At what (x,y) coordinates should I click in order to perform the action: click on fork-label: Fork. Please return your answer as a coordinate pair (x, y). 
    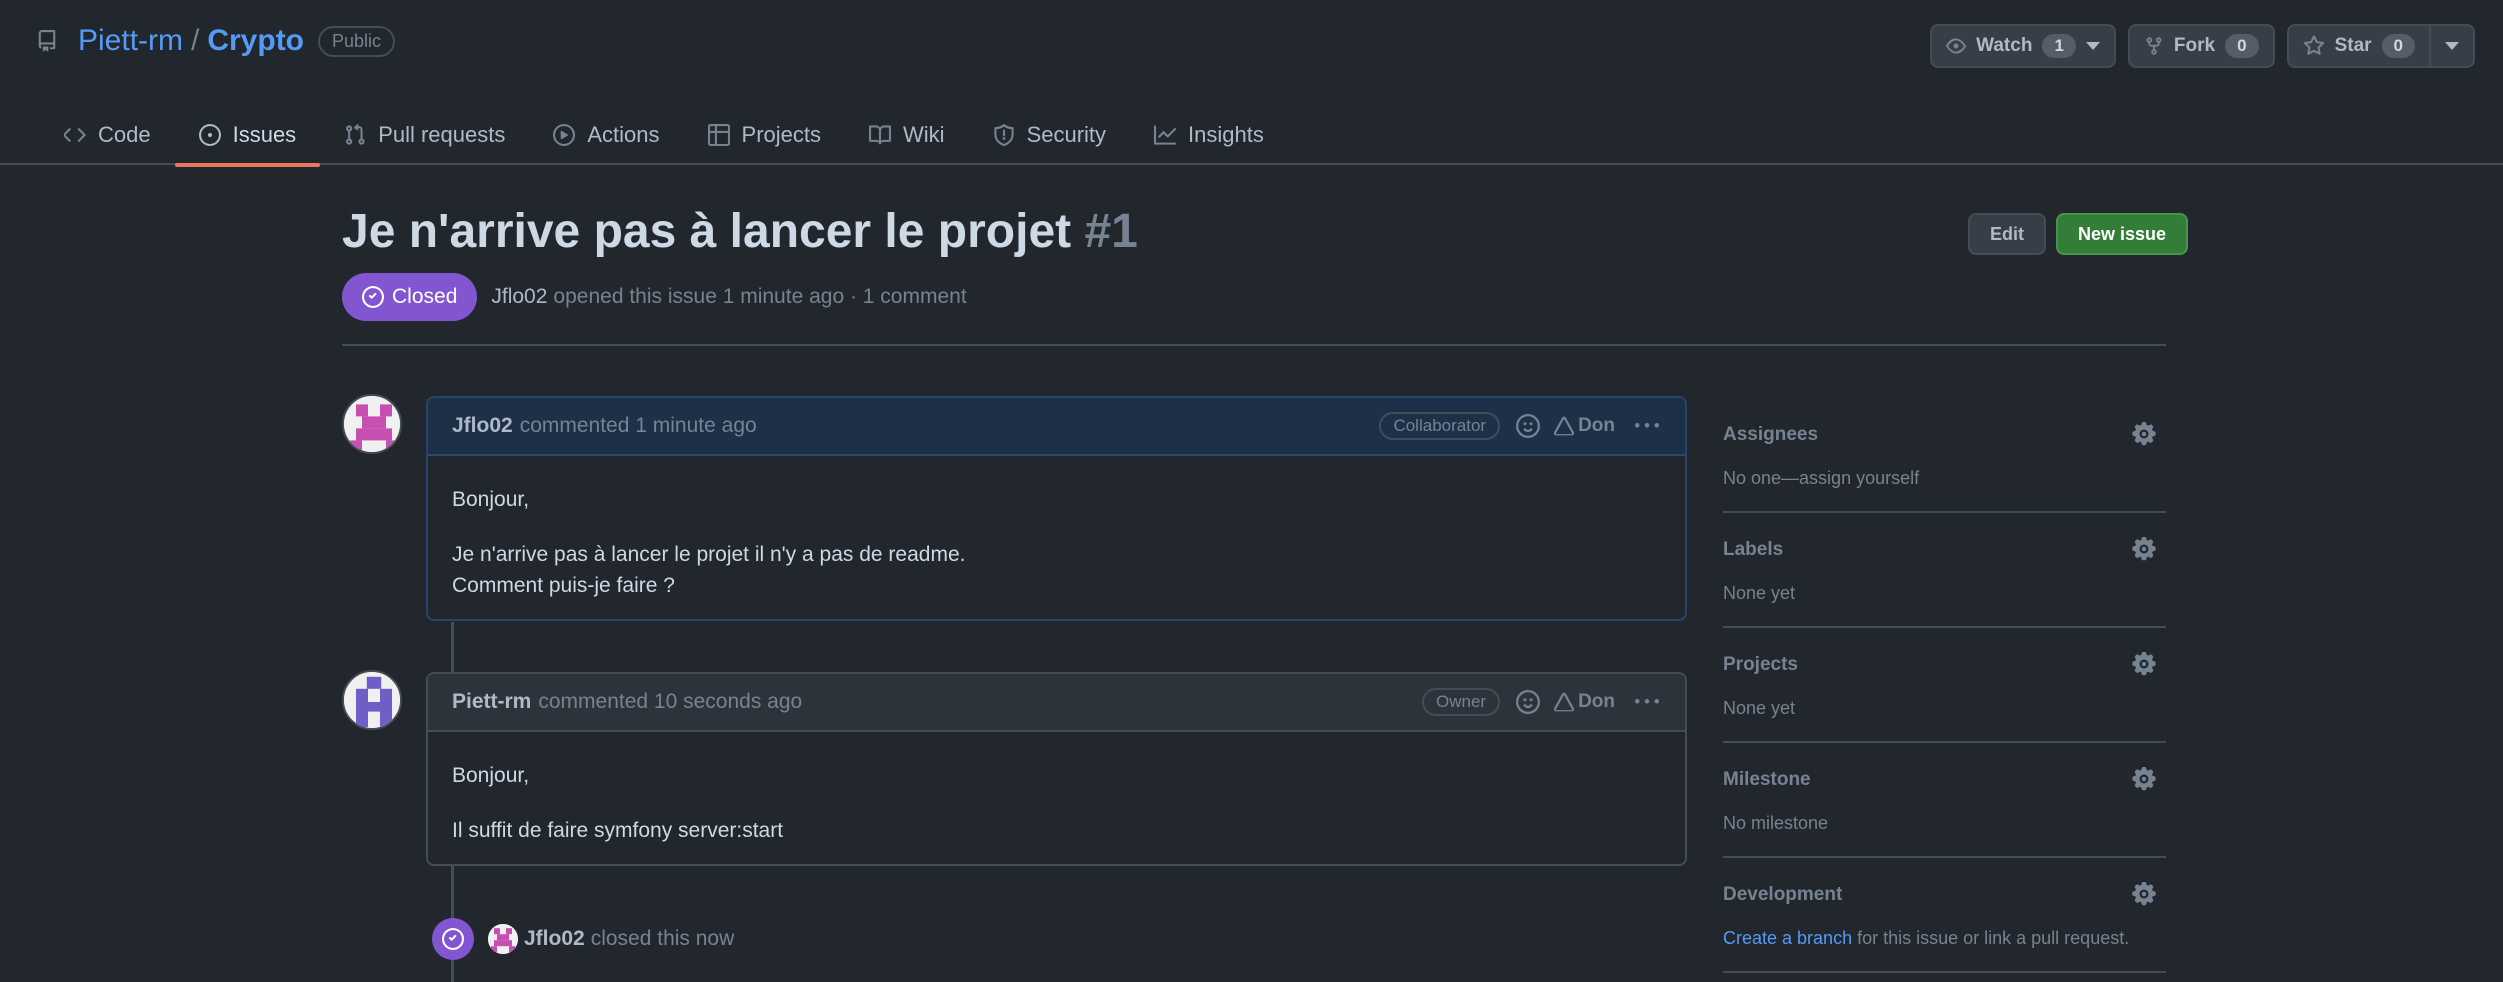
    Looking at the image, I should click on (2194, 45).